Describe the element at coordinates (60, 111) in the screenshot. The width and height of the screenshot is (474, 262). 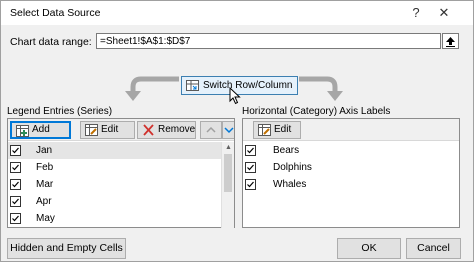
I see `legend-entries-label: Legend Entries (Series)` at that location.